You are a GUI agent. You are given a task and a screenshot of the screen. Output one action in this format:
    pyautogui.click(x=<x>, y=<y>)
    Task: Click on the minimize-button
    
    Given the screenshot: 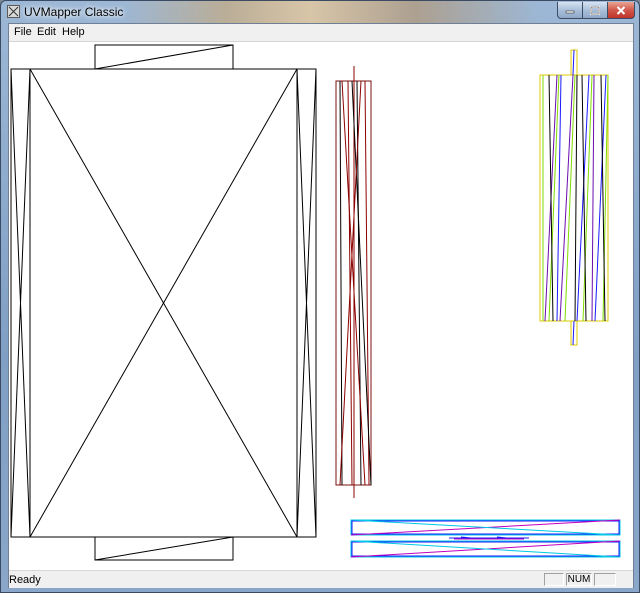 What is the action you would take?
    pyautogui.click(x=570, y=10)
    